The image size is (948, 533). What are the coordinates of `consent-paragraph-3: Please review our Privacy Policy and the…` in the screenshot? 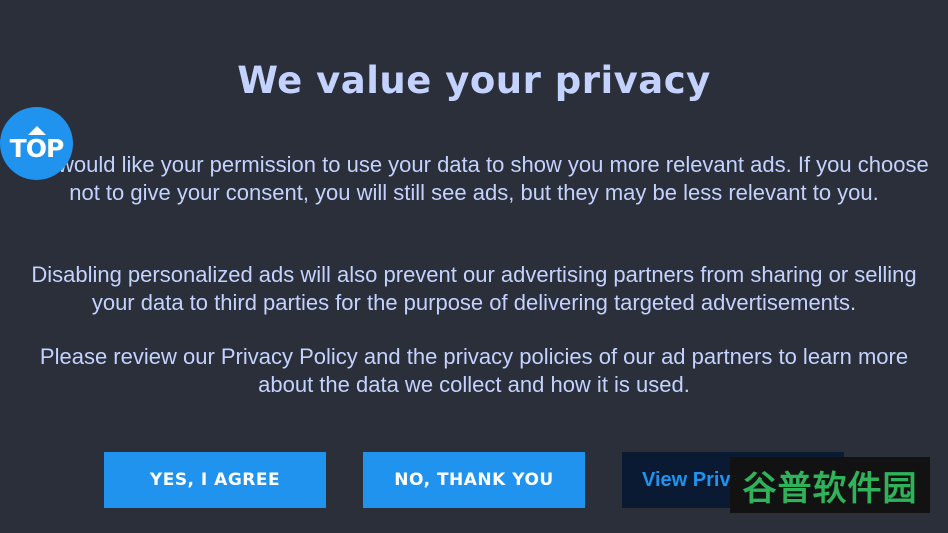 It's located at (474, 370).